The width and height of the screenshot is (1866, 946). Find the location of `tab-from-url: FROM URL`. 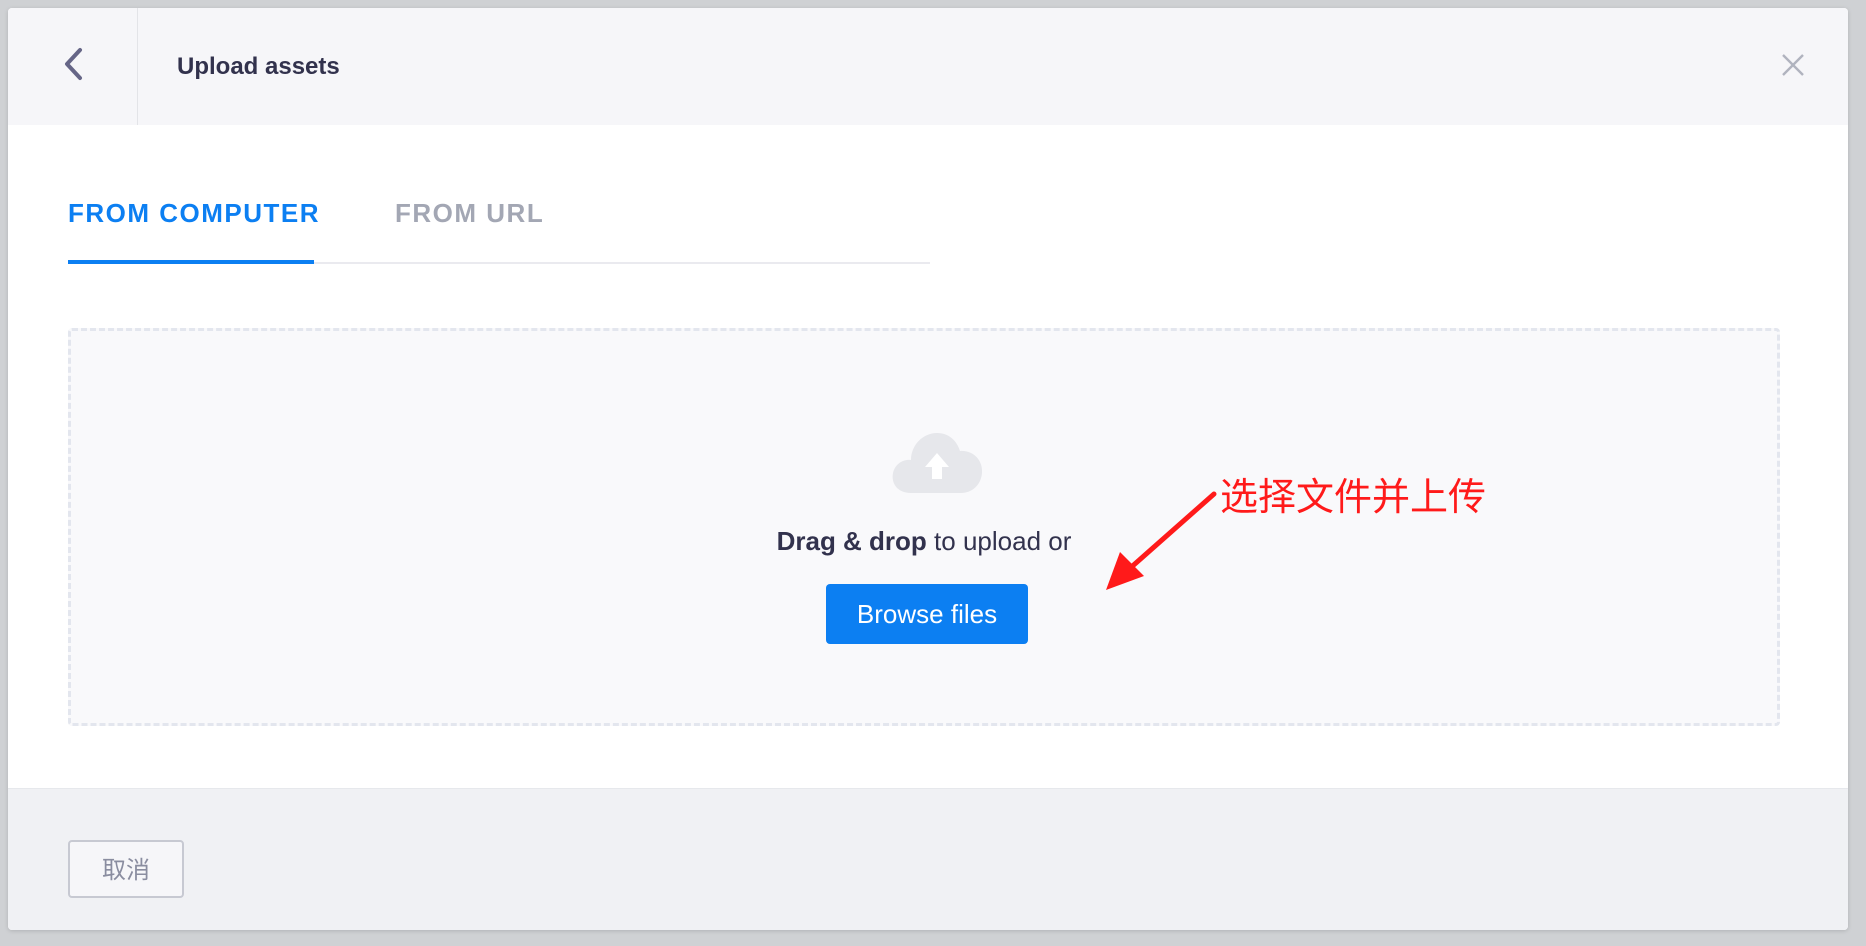

tab-from-url: FROM URL is located at coordinates (469, 216).